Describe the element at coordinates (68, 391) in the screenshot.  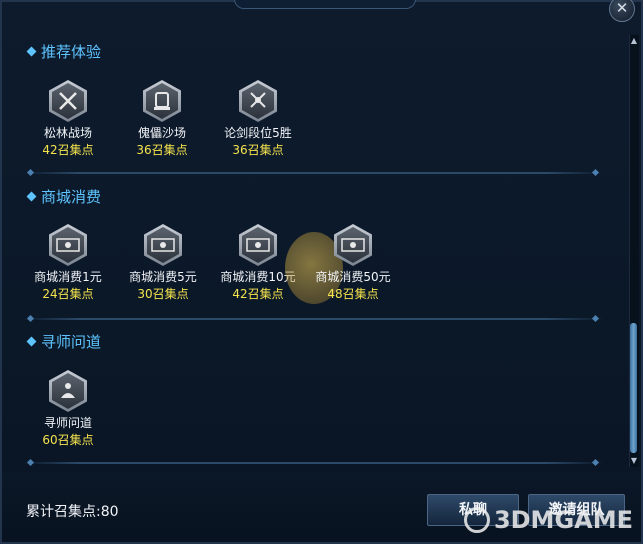
I see `meditating-master-icon` at that location.